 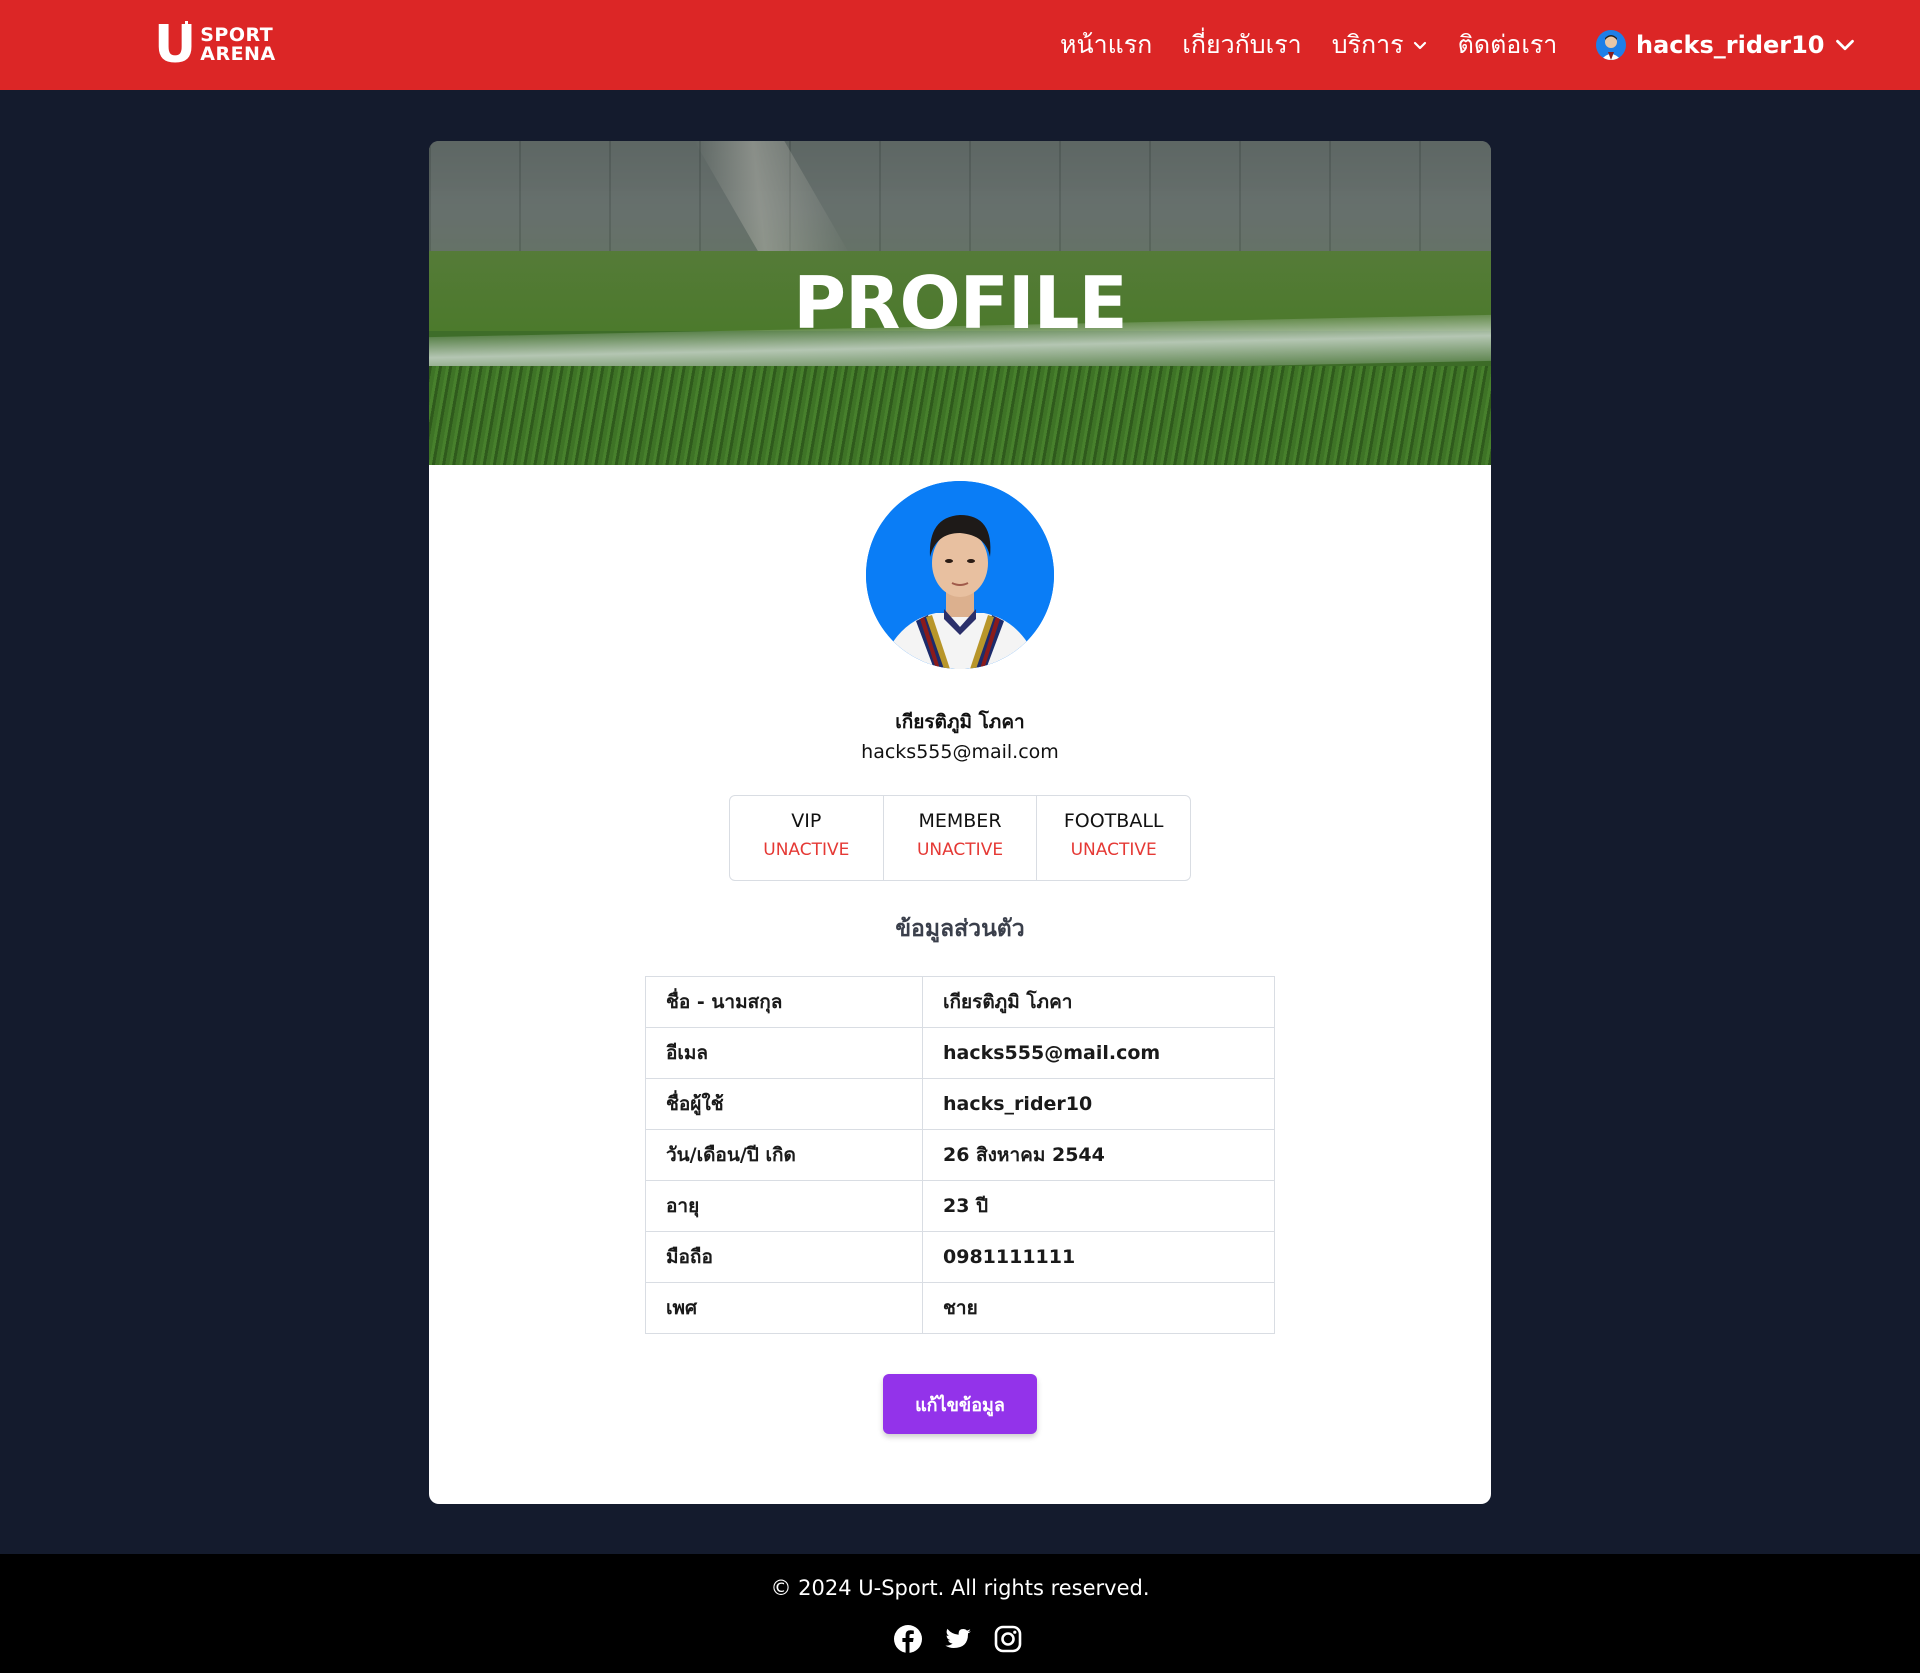 What do you see at coordinates (1308, 45) in the screenshot?
I see `main-nav: หน้าแรก เกี่ยวกับเรา บริการ ติดต่อเรา` at bounding box center [1308, 45].